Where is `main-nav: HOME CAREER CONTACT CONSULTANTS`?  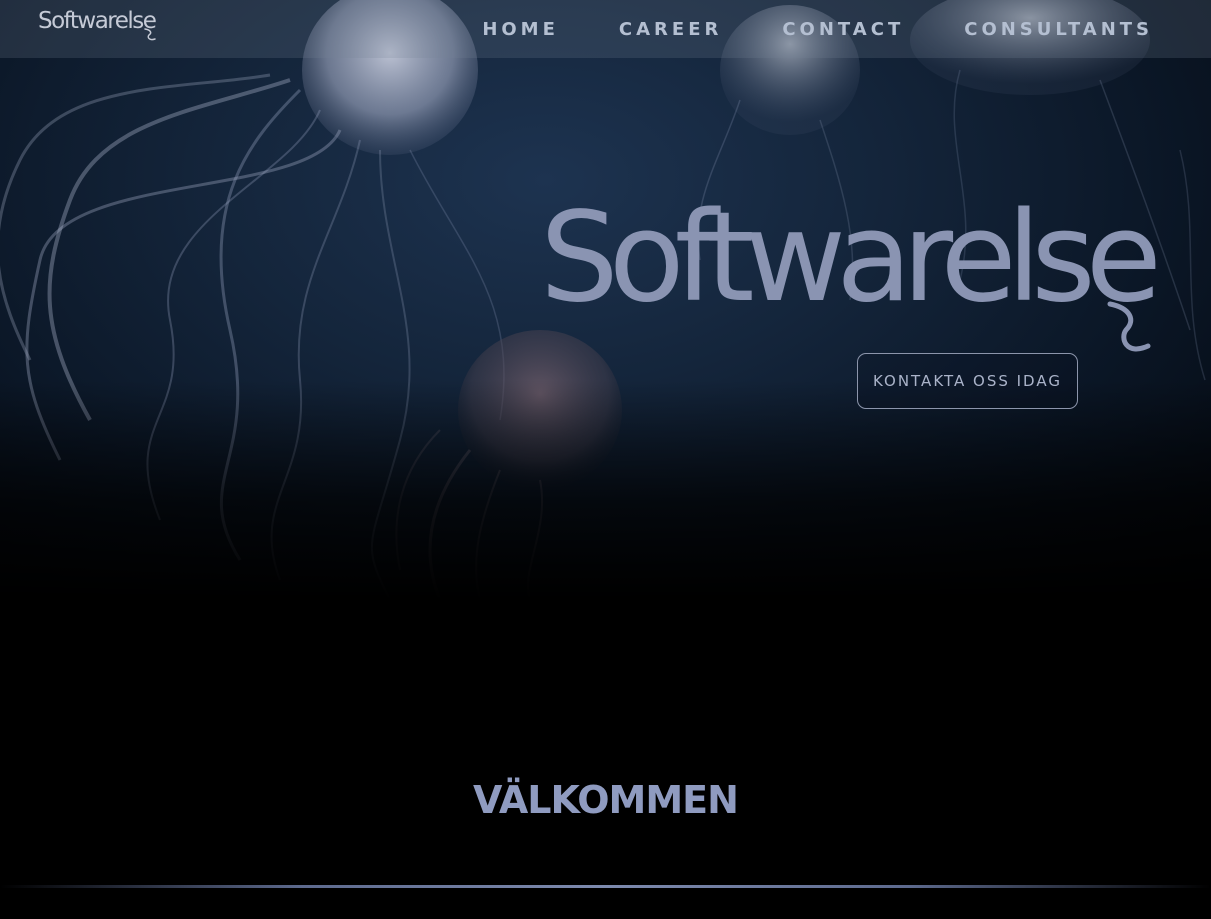 main-nav: HOME CAREER CONTACT CONSULTANTS is located at coordinates (817, 29).